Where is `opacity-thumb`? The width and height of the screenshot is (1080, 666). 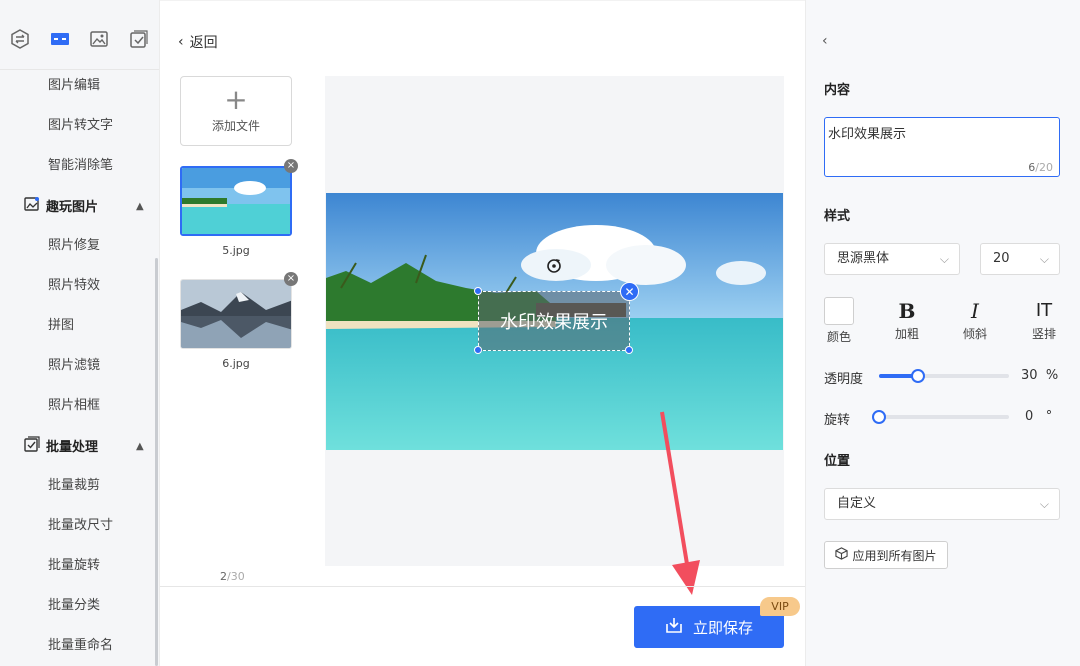
opacity-thumb is located at coordinates (918, 376).